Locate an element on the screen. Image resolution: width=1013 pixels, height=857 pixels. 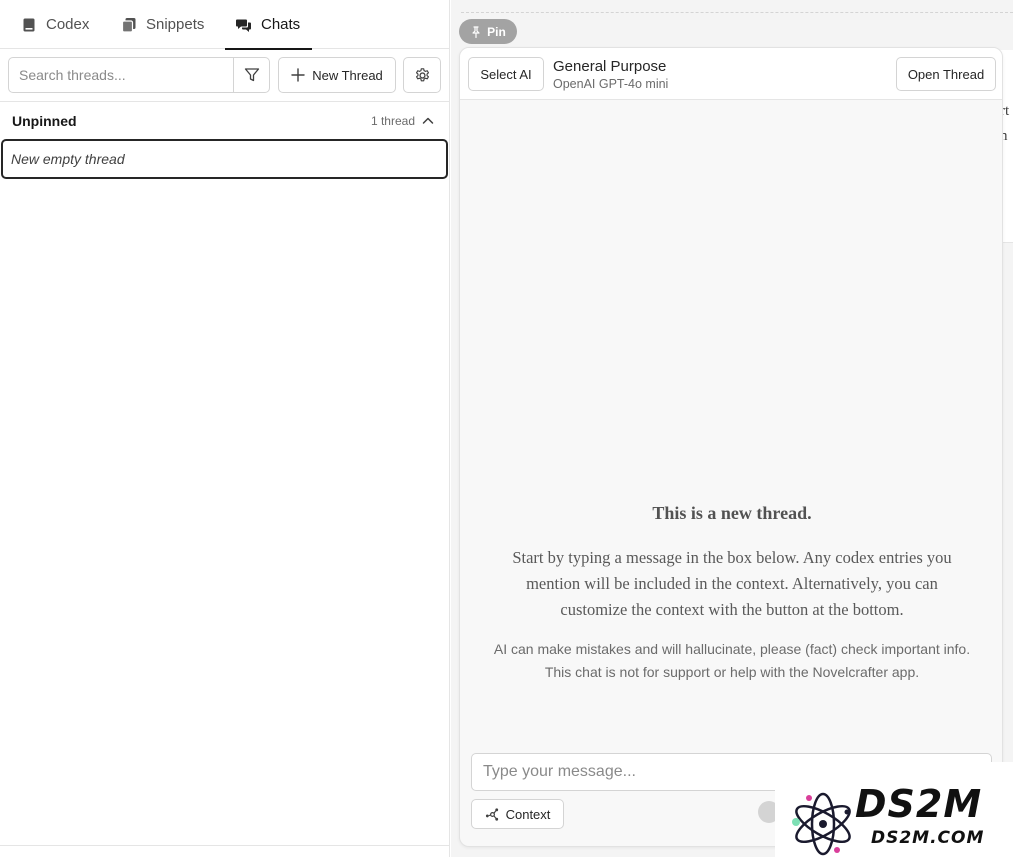
filter-icon is located at coordinates (251, 75).